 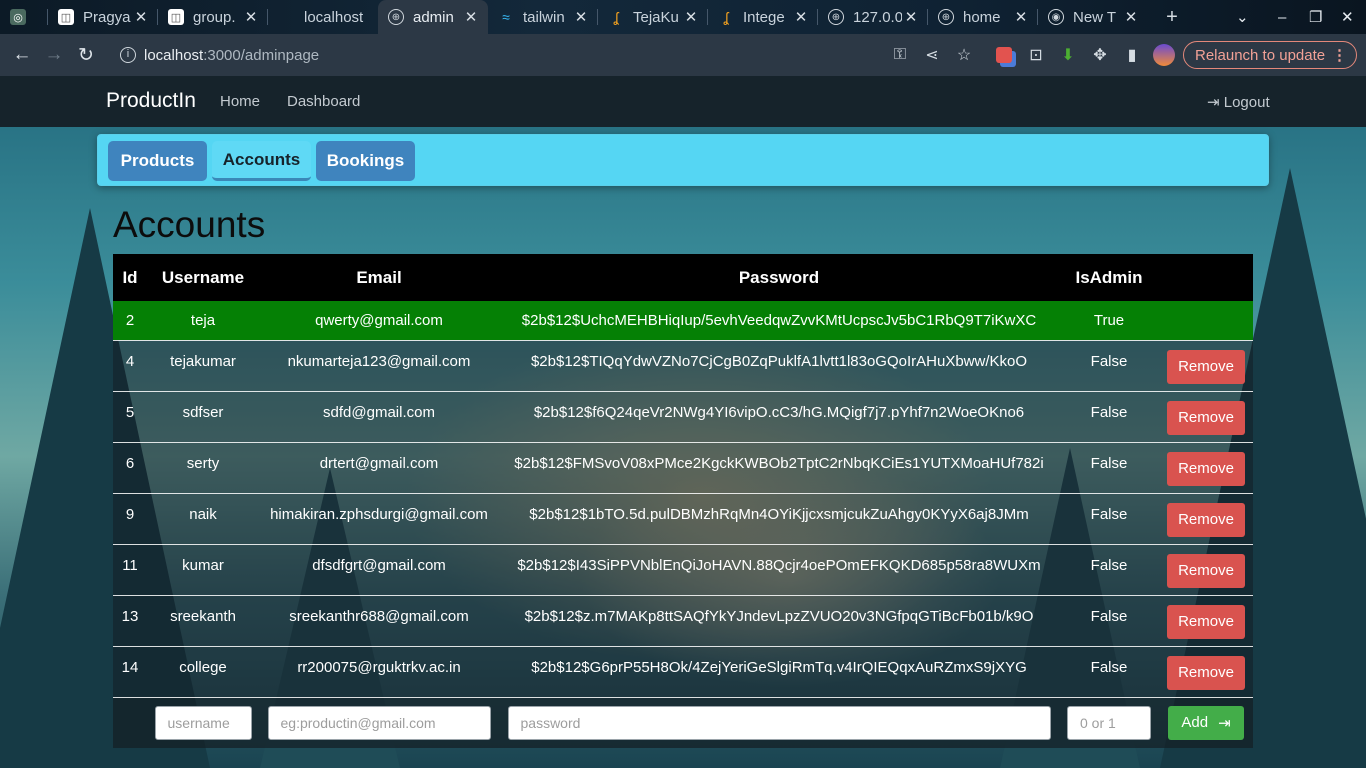 I want to click on browser-tab: ◫ Pragya ✕, so click(x=103, y=17).